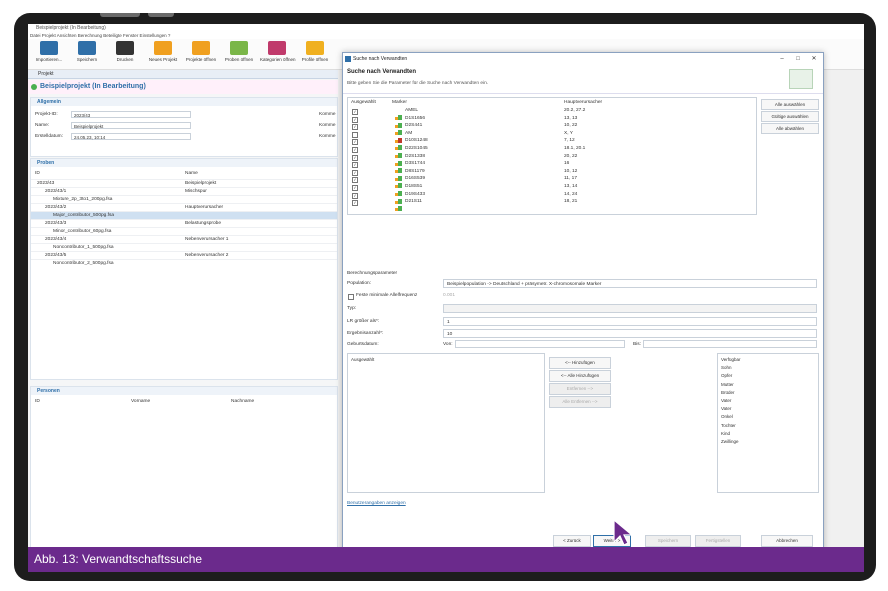 This screenshot has width=888, height=591. What do you see at coordinates (580, 363) in the screenshot?
I see `add-button: <-- Hinzufügen` at bounding box center [580, 363].